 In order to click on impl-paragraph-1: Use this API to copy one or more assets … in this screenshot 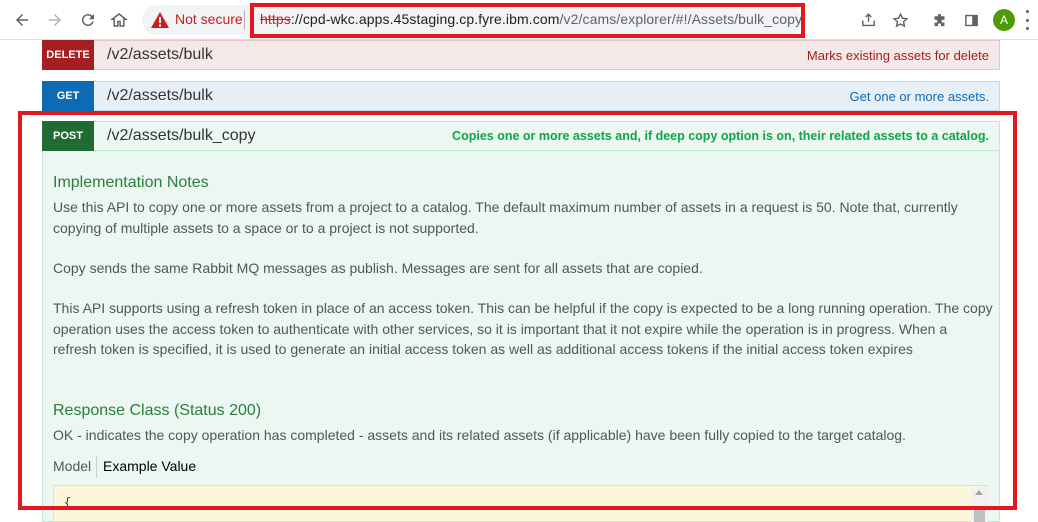, I will do `click(505, 217)`.